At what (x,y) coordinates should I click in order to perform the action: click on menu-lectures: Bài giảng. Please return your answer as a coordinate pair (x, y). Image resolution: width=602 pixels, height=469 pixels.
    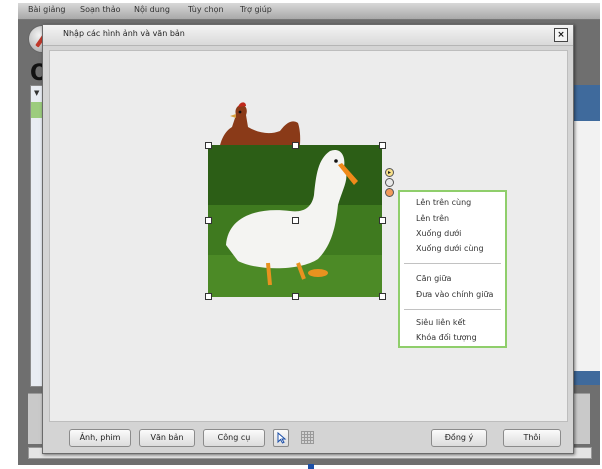
    Looking at the image, I should click on (47, 9).